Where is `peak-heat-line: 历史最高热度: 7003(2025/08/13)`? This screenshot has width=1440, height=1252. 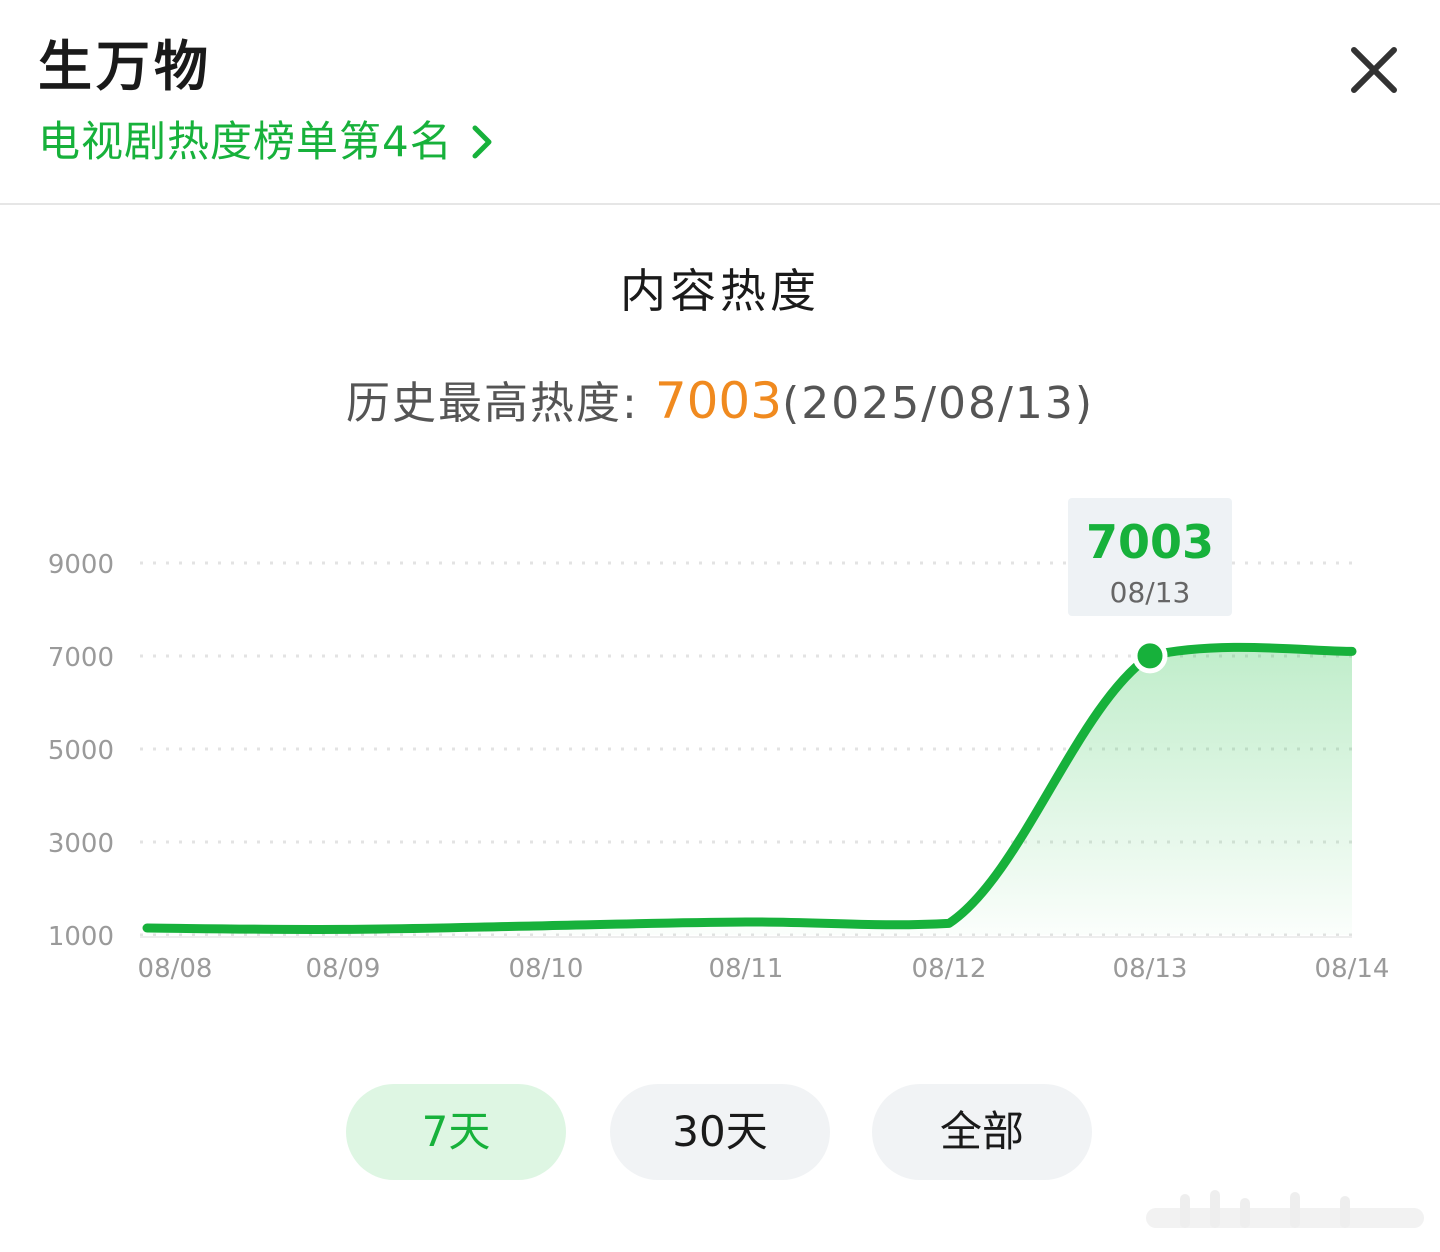 peak-heat-line: 历史最高热度: 7003(2025/08/13) is located at coordinates (720, 402).